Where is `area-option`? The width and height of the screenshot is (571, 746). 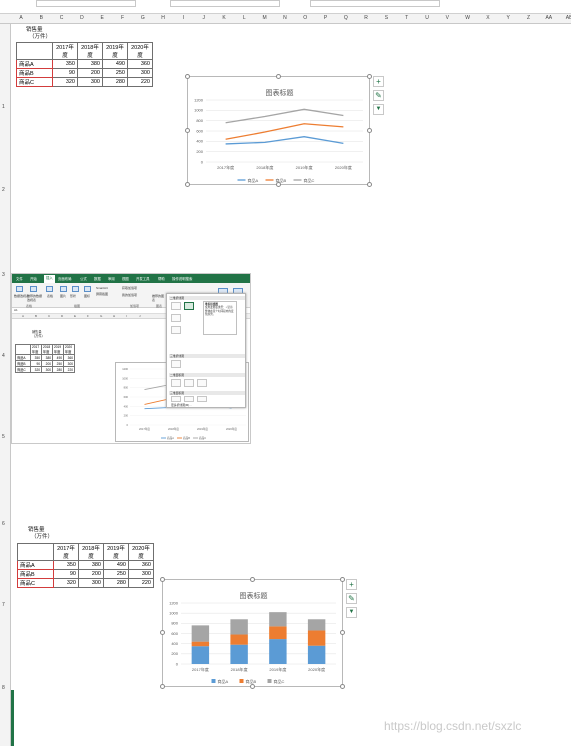
area-option is located at coordinates (176, 383).